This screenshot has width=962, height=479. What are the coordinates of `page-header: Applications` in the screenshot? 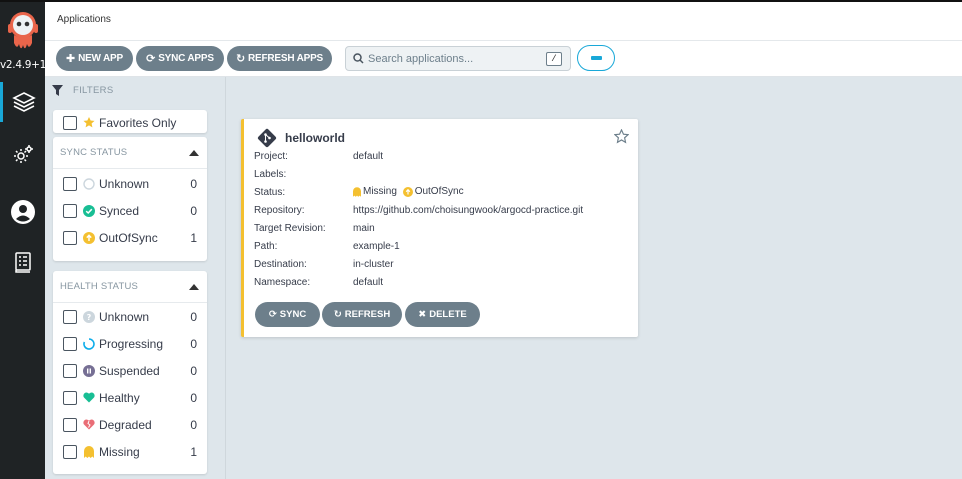 It's located at (503, 20).